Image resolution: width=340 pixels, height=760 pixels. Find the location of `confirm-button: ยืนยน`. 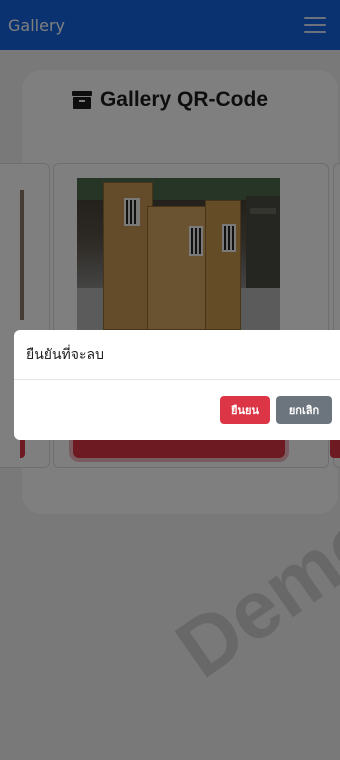

confirm-button: ยืนยน is located at coordinates (245, 410).